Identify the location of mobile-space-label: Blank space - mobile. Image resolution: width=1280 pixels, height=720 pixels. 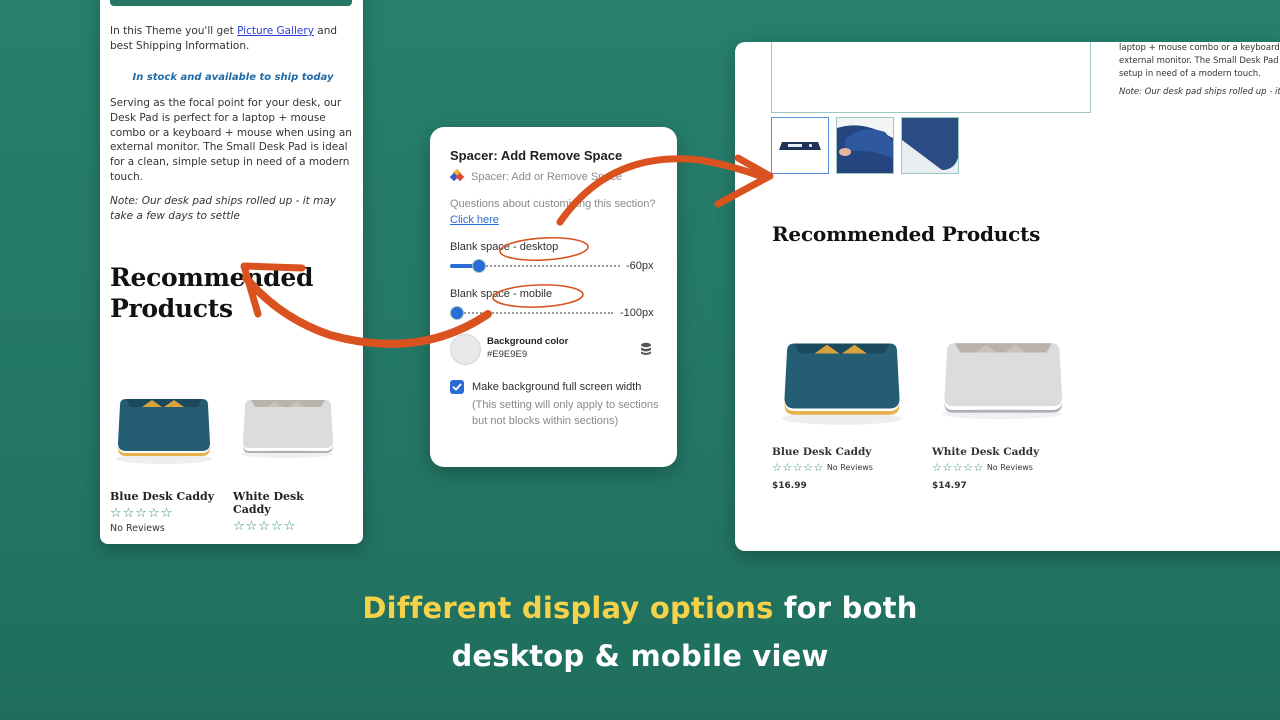
(501, 294).